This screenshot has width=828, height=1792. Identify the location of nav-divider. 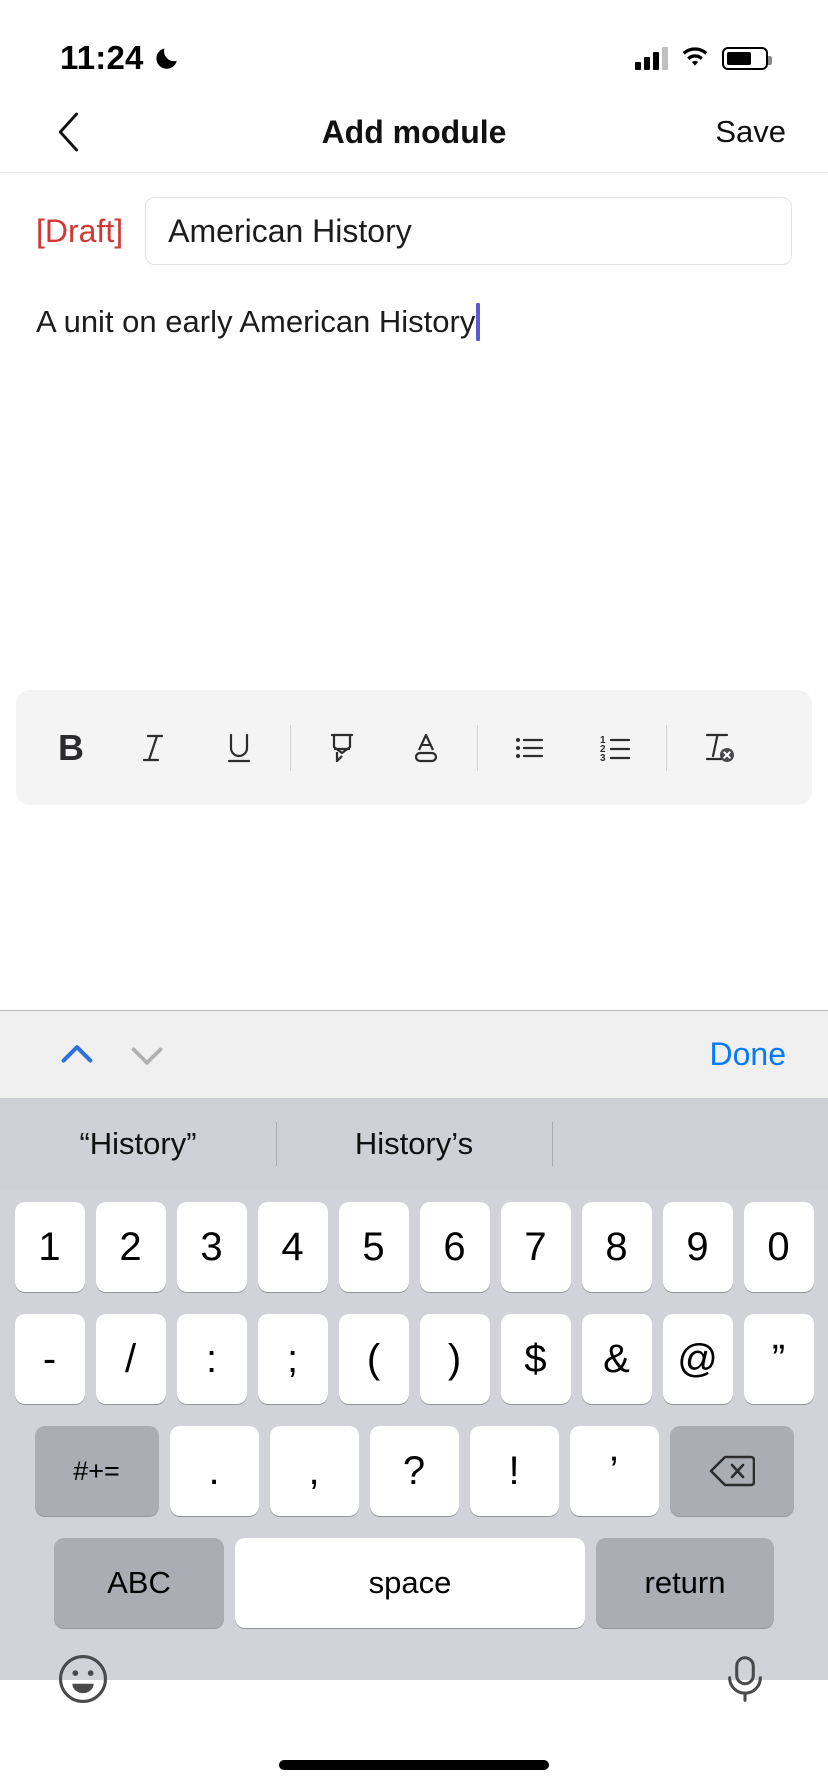
(414, 172).